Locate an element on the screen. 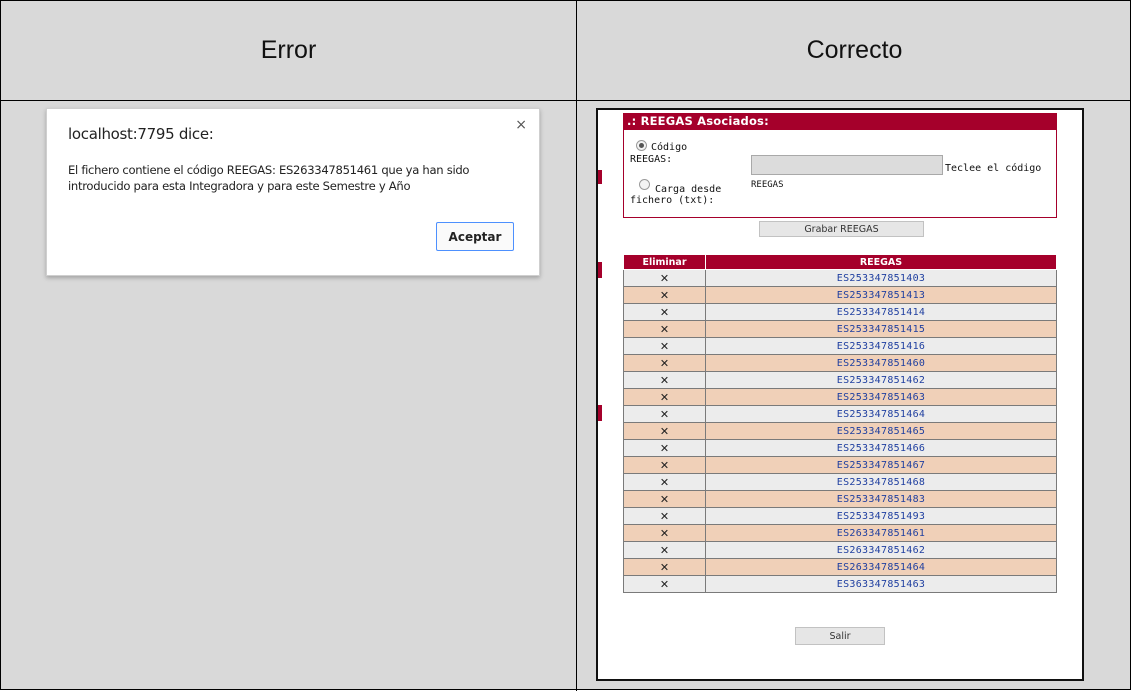 Image resolution: width=1131 pixels, height=691 pixels. table-row: ✕ ES263347851461 is located at coordinates (840, 533).